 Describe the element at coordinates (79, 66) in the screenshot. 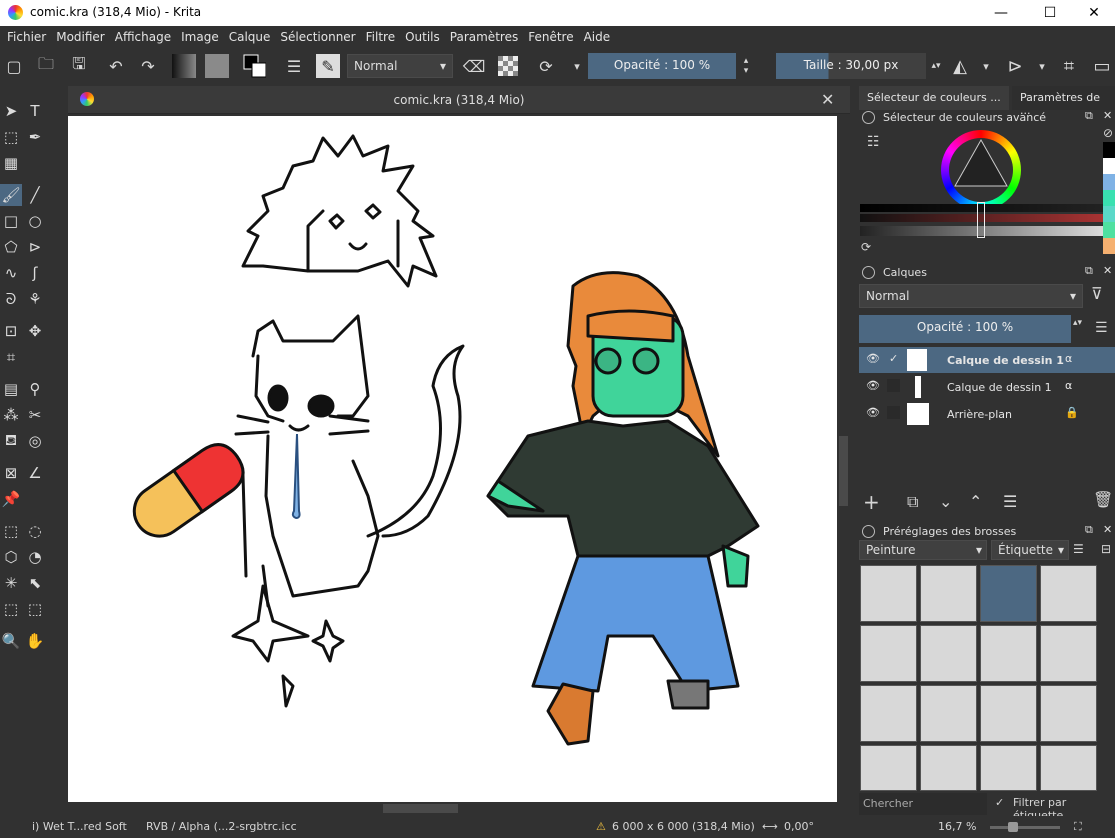

I see `save-icon: 🖫` at that location.